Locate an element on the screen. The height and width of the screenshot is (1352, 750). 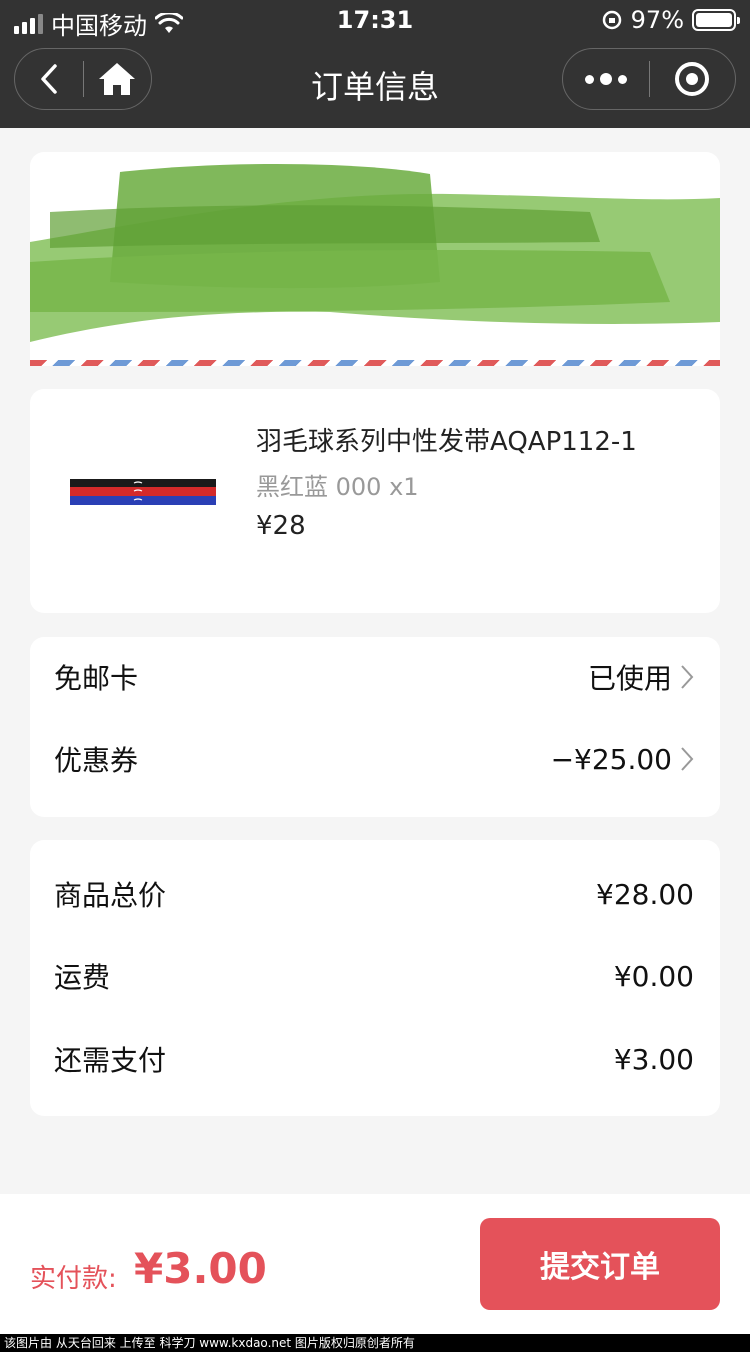
checkout-bar: 实付款: ¥3.00 提交订单 is located at coordinates (375, 1264).